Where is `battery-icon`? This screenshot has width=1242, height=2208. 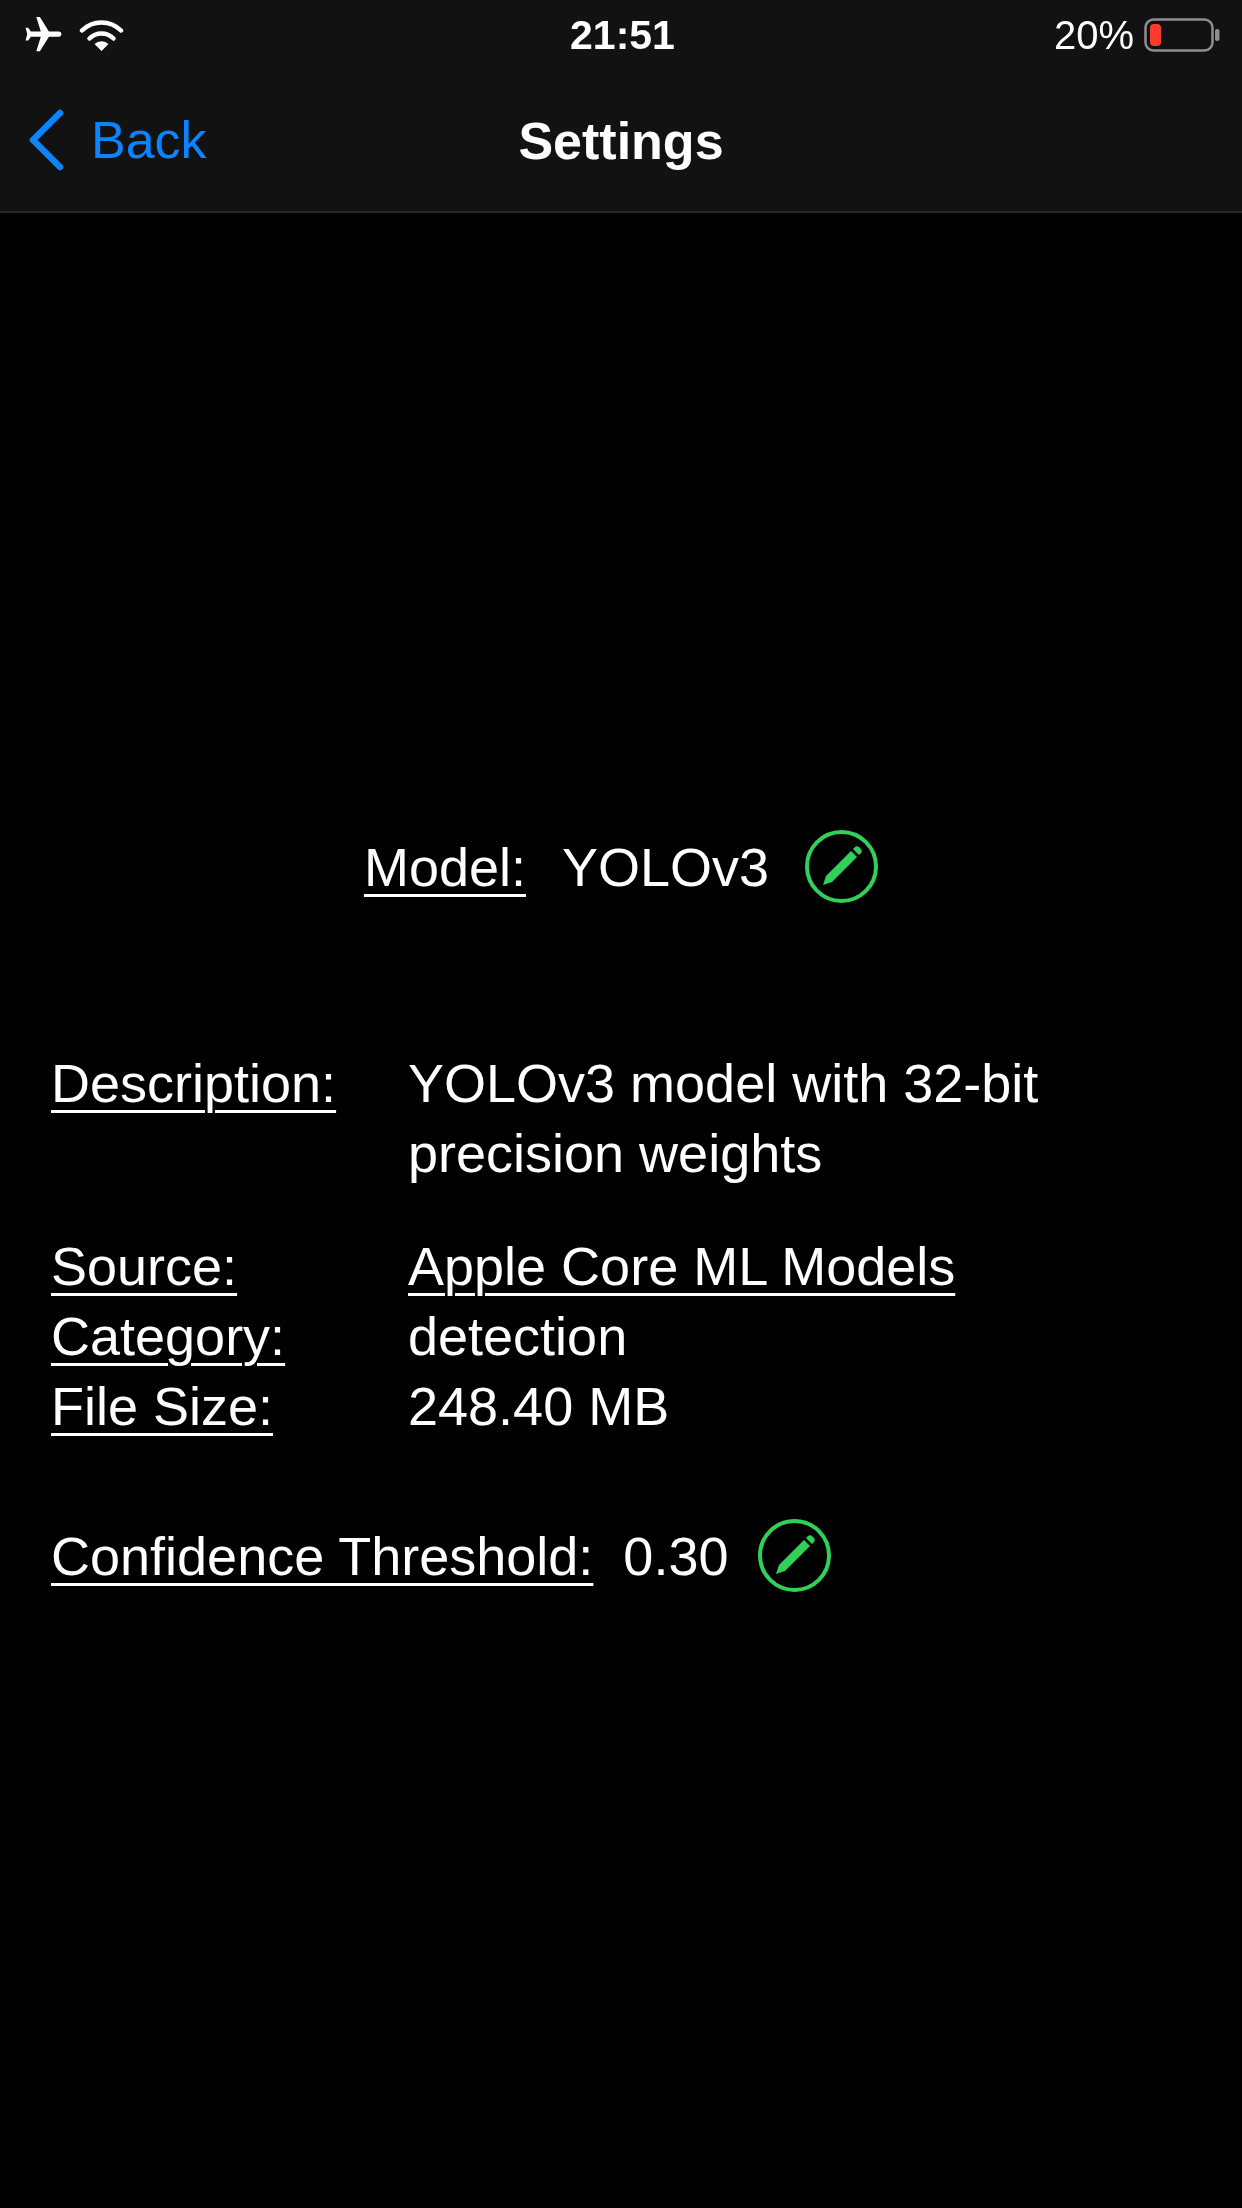
battery-icon is located at coordinates (1182, 35).